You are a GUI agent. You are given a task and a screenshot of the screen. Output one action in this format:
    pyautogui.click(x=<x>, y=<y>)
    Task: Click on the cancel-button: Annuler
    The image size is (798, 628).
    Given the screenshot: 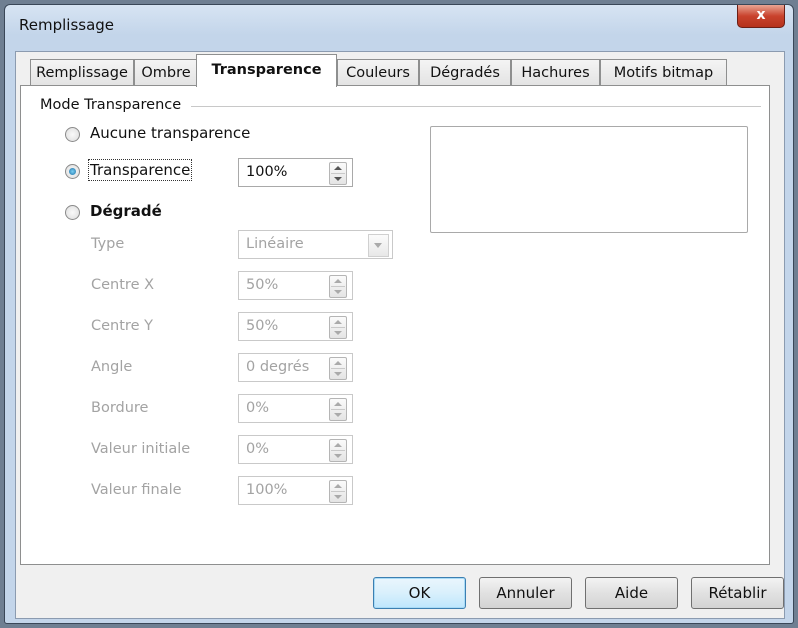 What is the action you would take?
    pyautogui.click(x=525, y=593)
    